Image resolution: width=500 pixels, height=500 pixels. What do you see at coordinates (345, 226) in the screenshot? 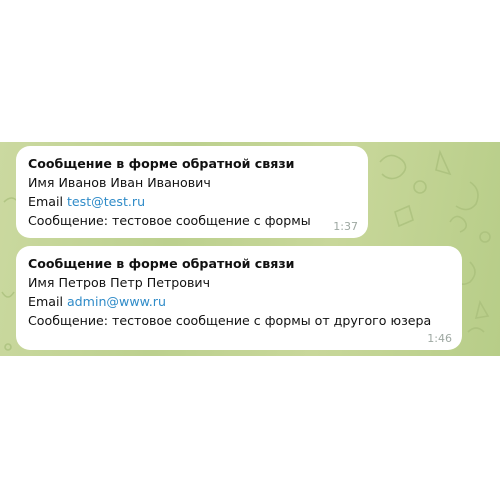
I see `message-timestamp: 1:37` at bounding box center [345, 226].